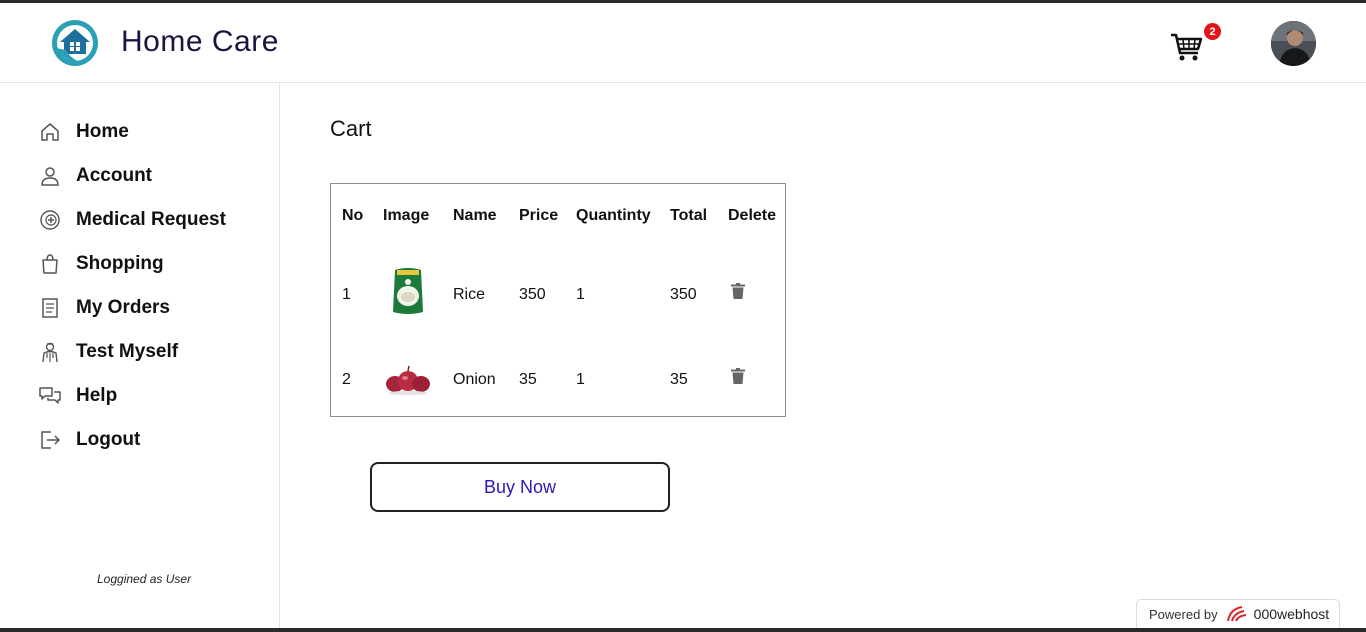 Image resolution: width=1366 pixels, height=632 pixels. I want to click on row-1-no: 1, so click(346, 294).